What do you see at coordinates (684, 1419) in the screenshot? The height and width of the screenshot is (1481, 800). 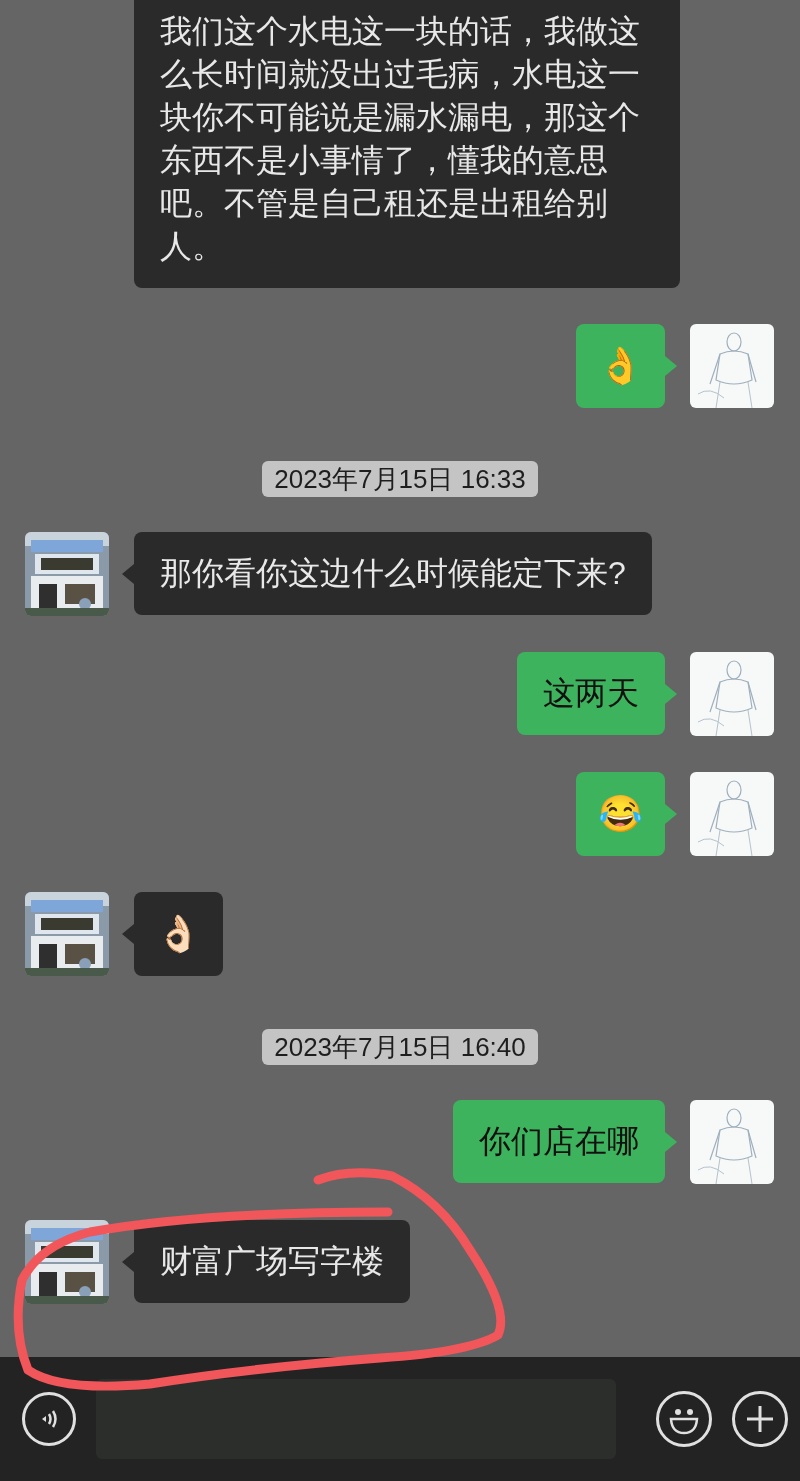 I see `emoji-icon` at bounding box center [684, 1419].